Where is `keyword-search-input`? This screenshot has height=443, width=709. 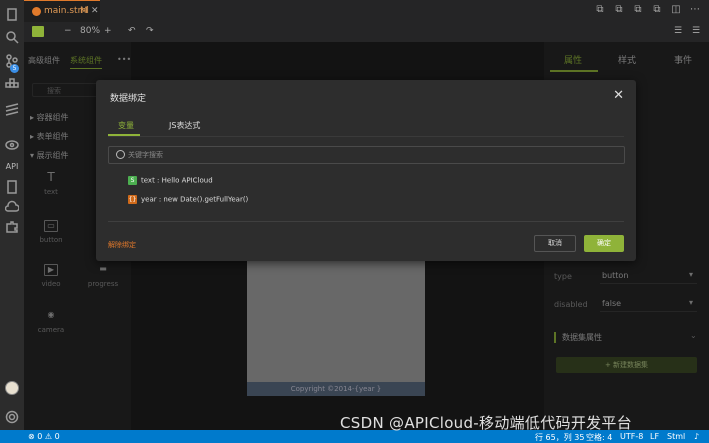 keyword-search-input is located at coordinates (368, 155).